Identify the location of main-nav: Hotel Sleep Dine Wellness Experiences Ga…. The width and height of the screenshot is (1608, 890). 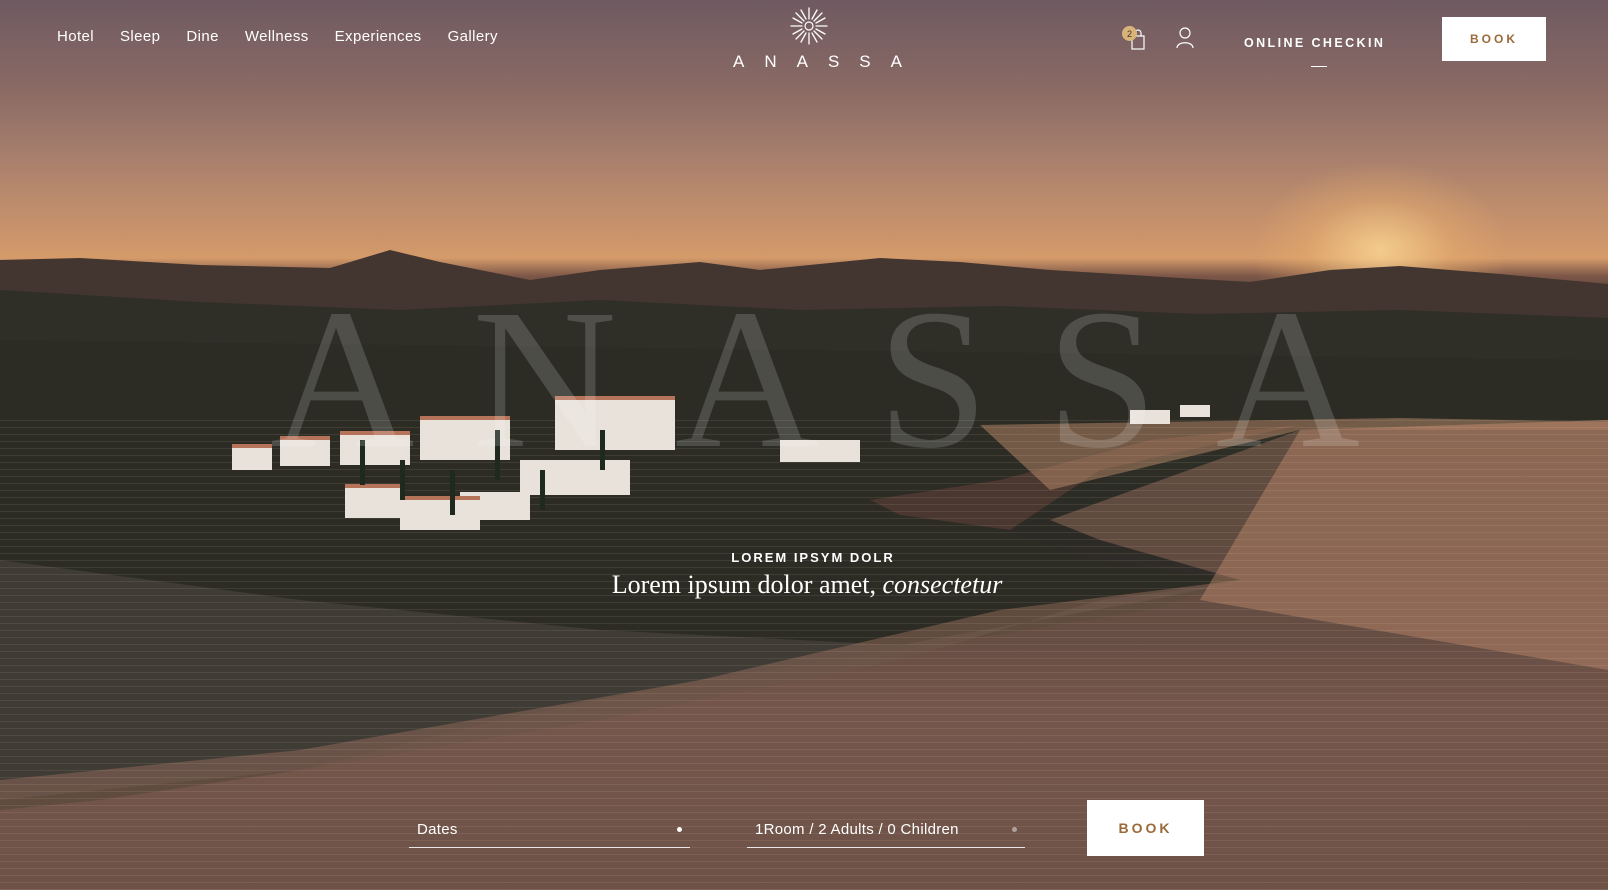
(277, 36).